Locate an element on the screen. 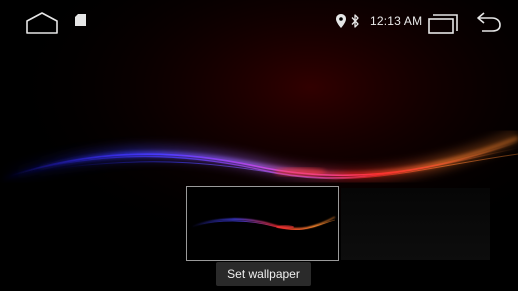  wallpaper-thumbnail-image is located at coordinates (262, 223).